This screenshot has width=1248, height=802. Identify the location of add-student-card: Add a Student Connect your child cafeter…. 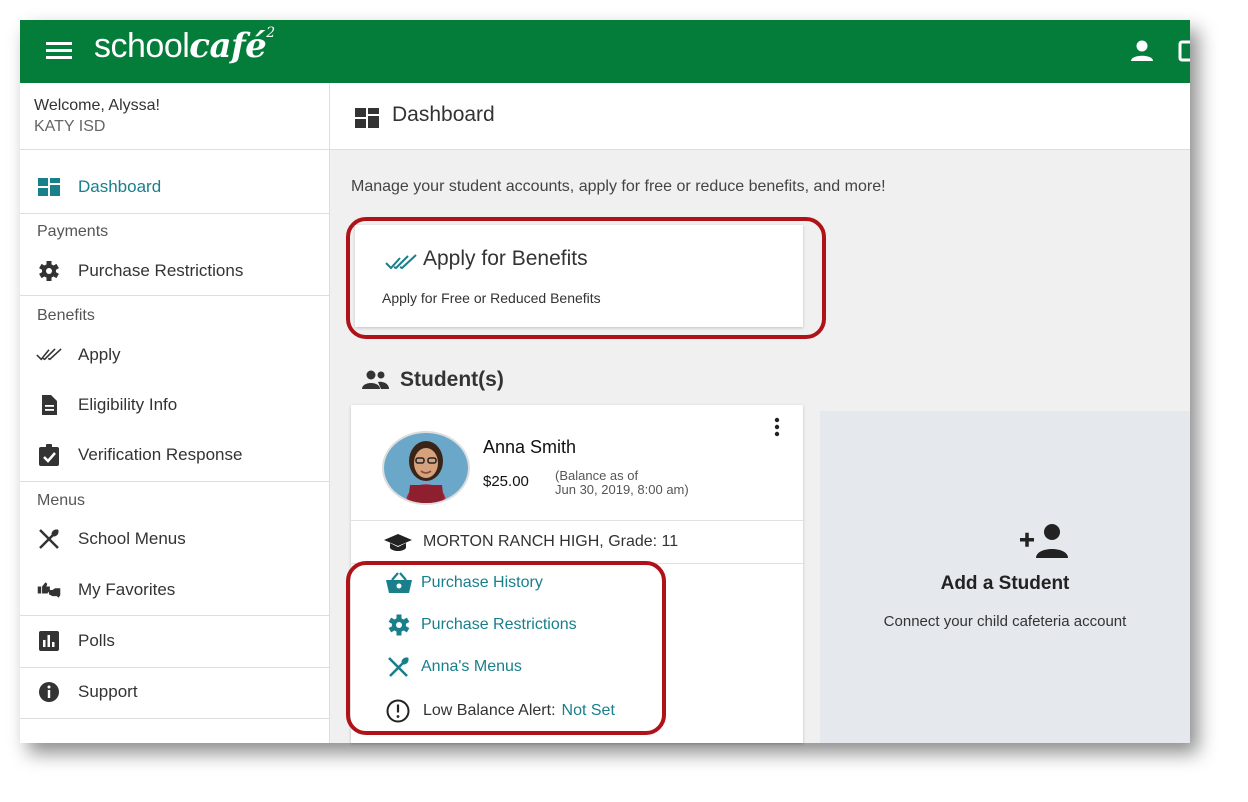
(1005, 577).